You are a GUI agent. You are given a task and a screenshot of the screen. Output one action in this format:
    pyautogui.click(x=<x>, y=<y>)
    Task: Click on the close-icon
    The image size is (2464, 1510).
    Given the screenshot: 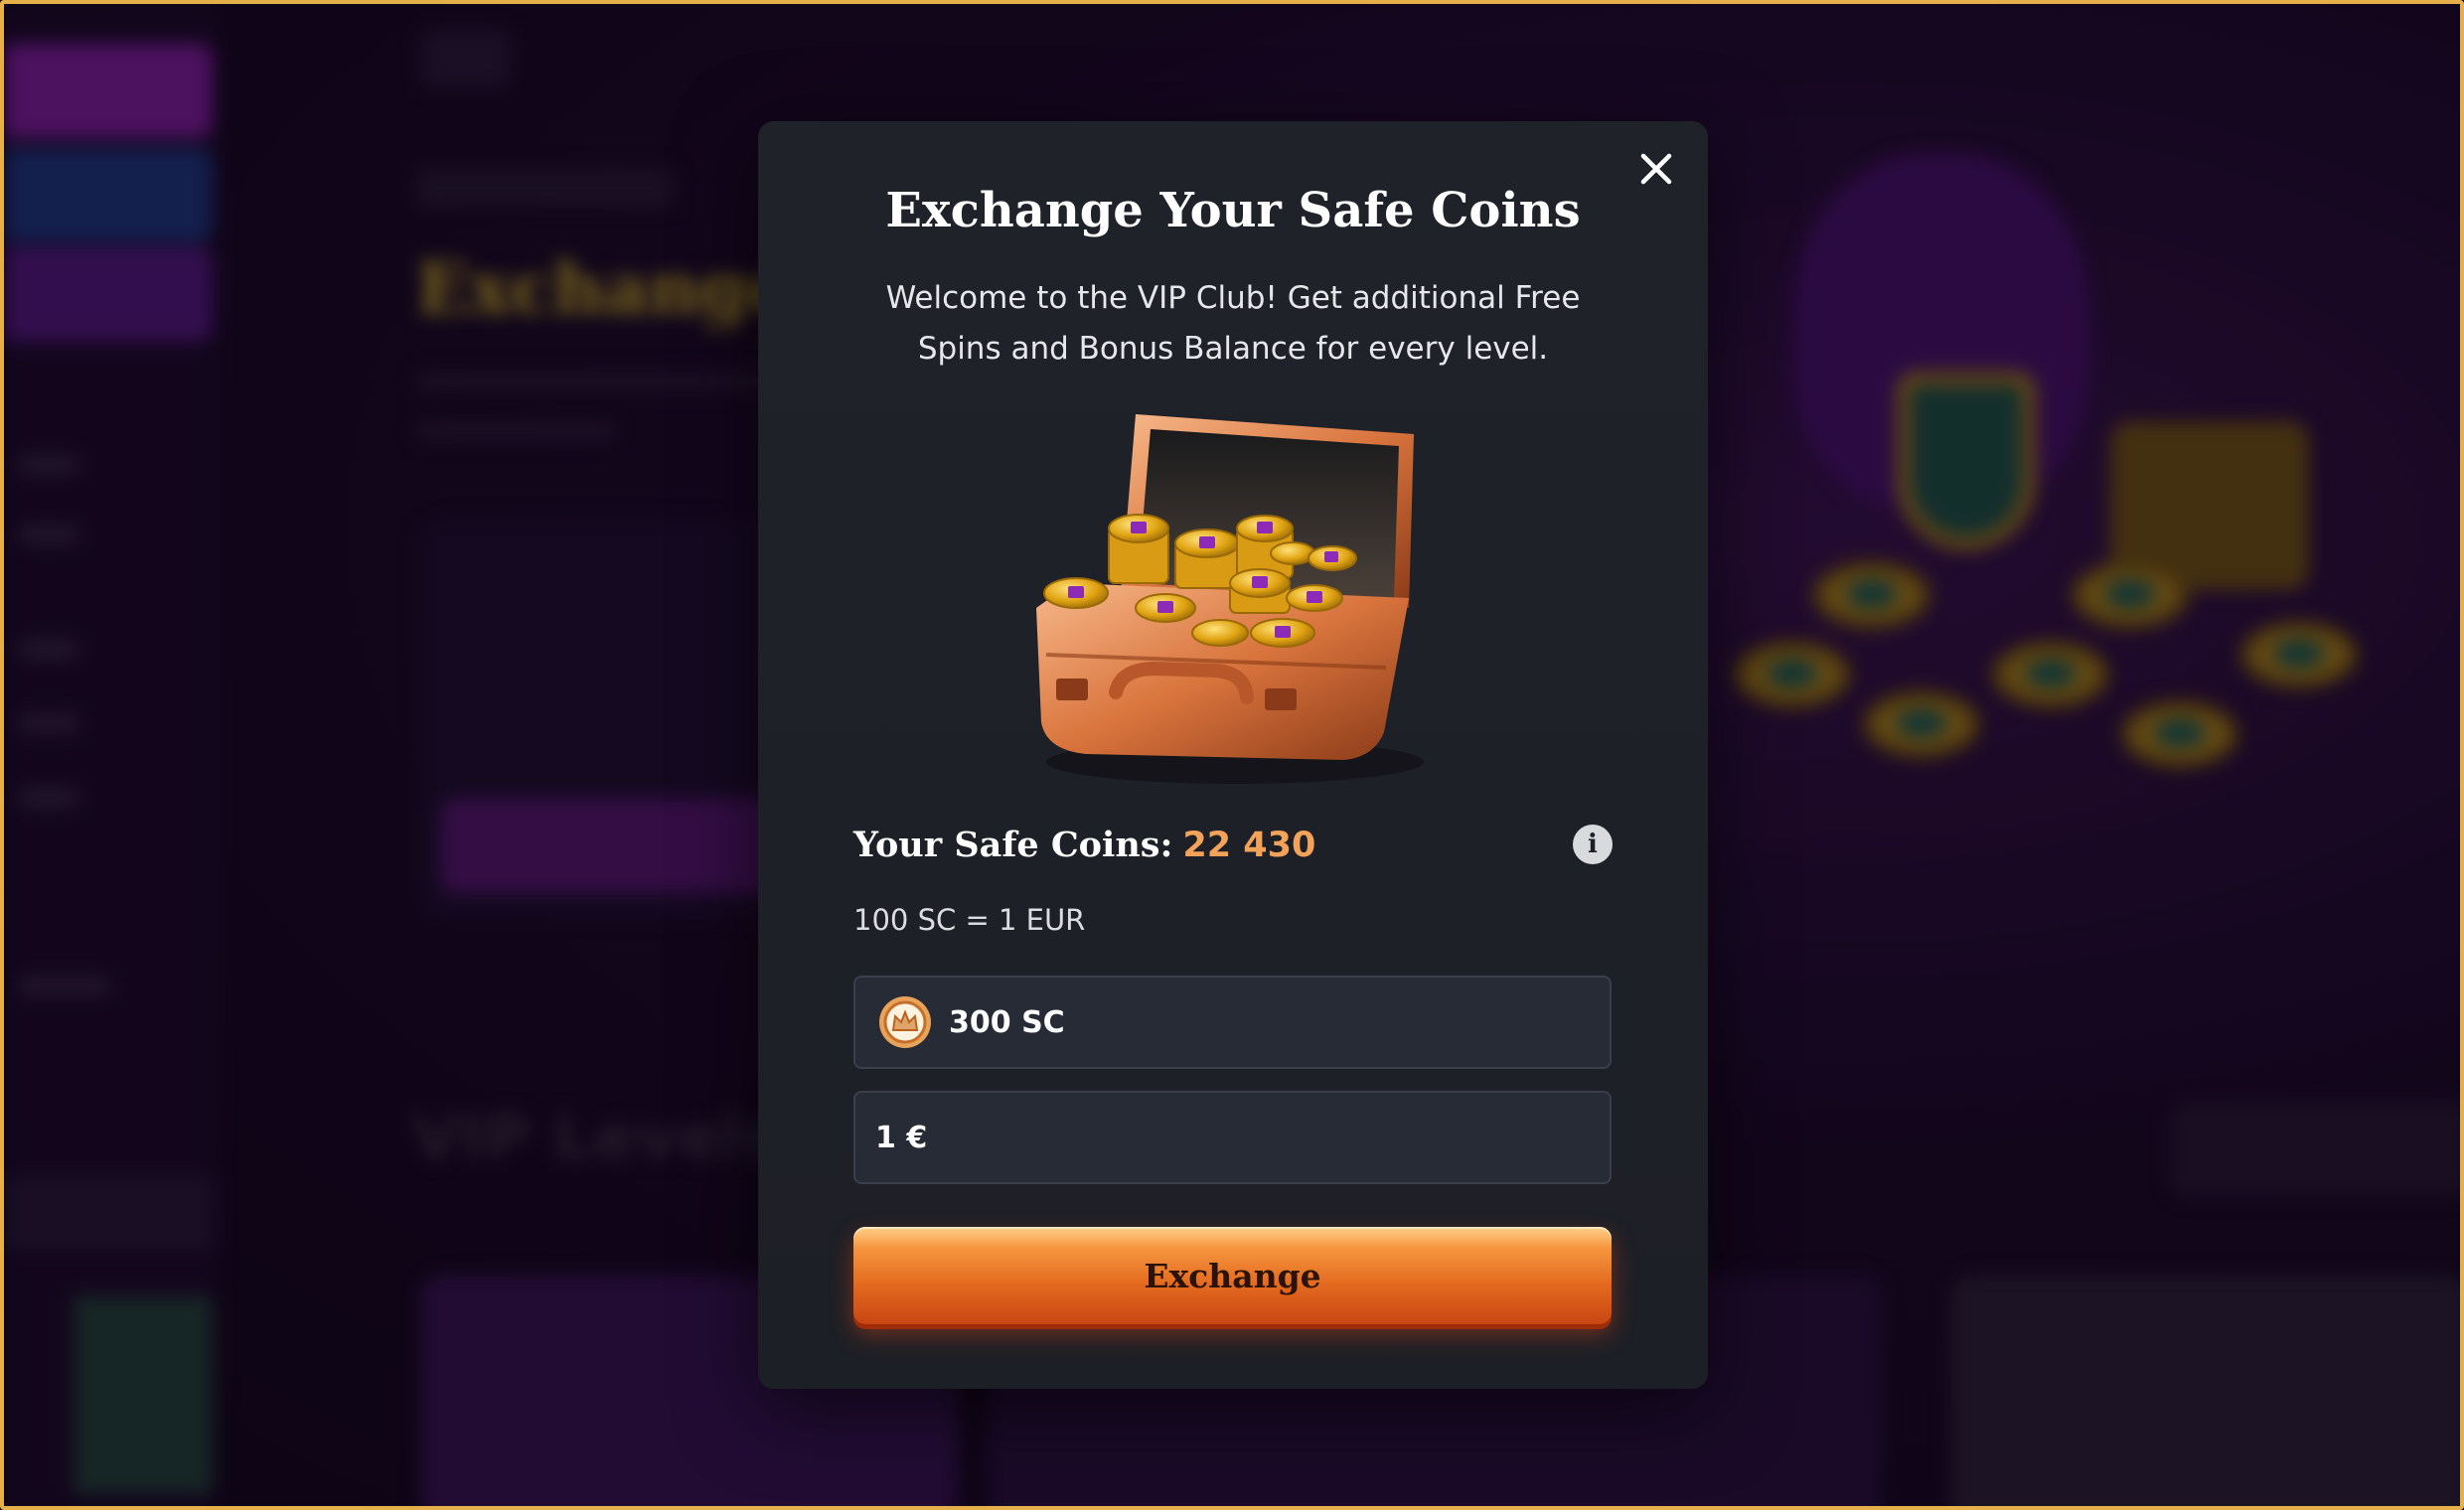 What is the action you would take?
    pyautogui.click(x=1656, y=169)
    